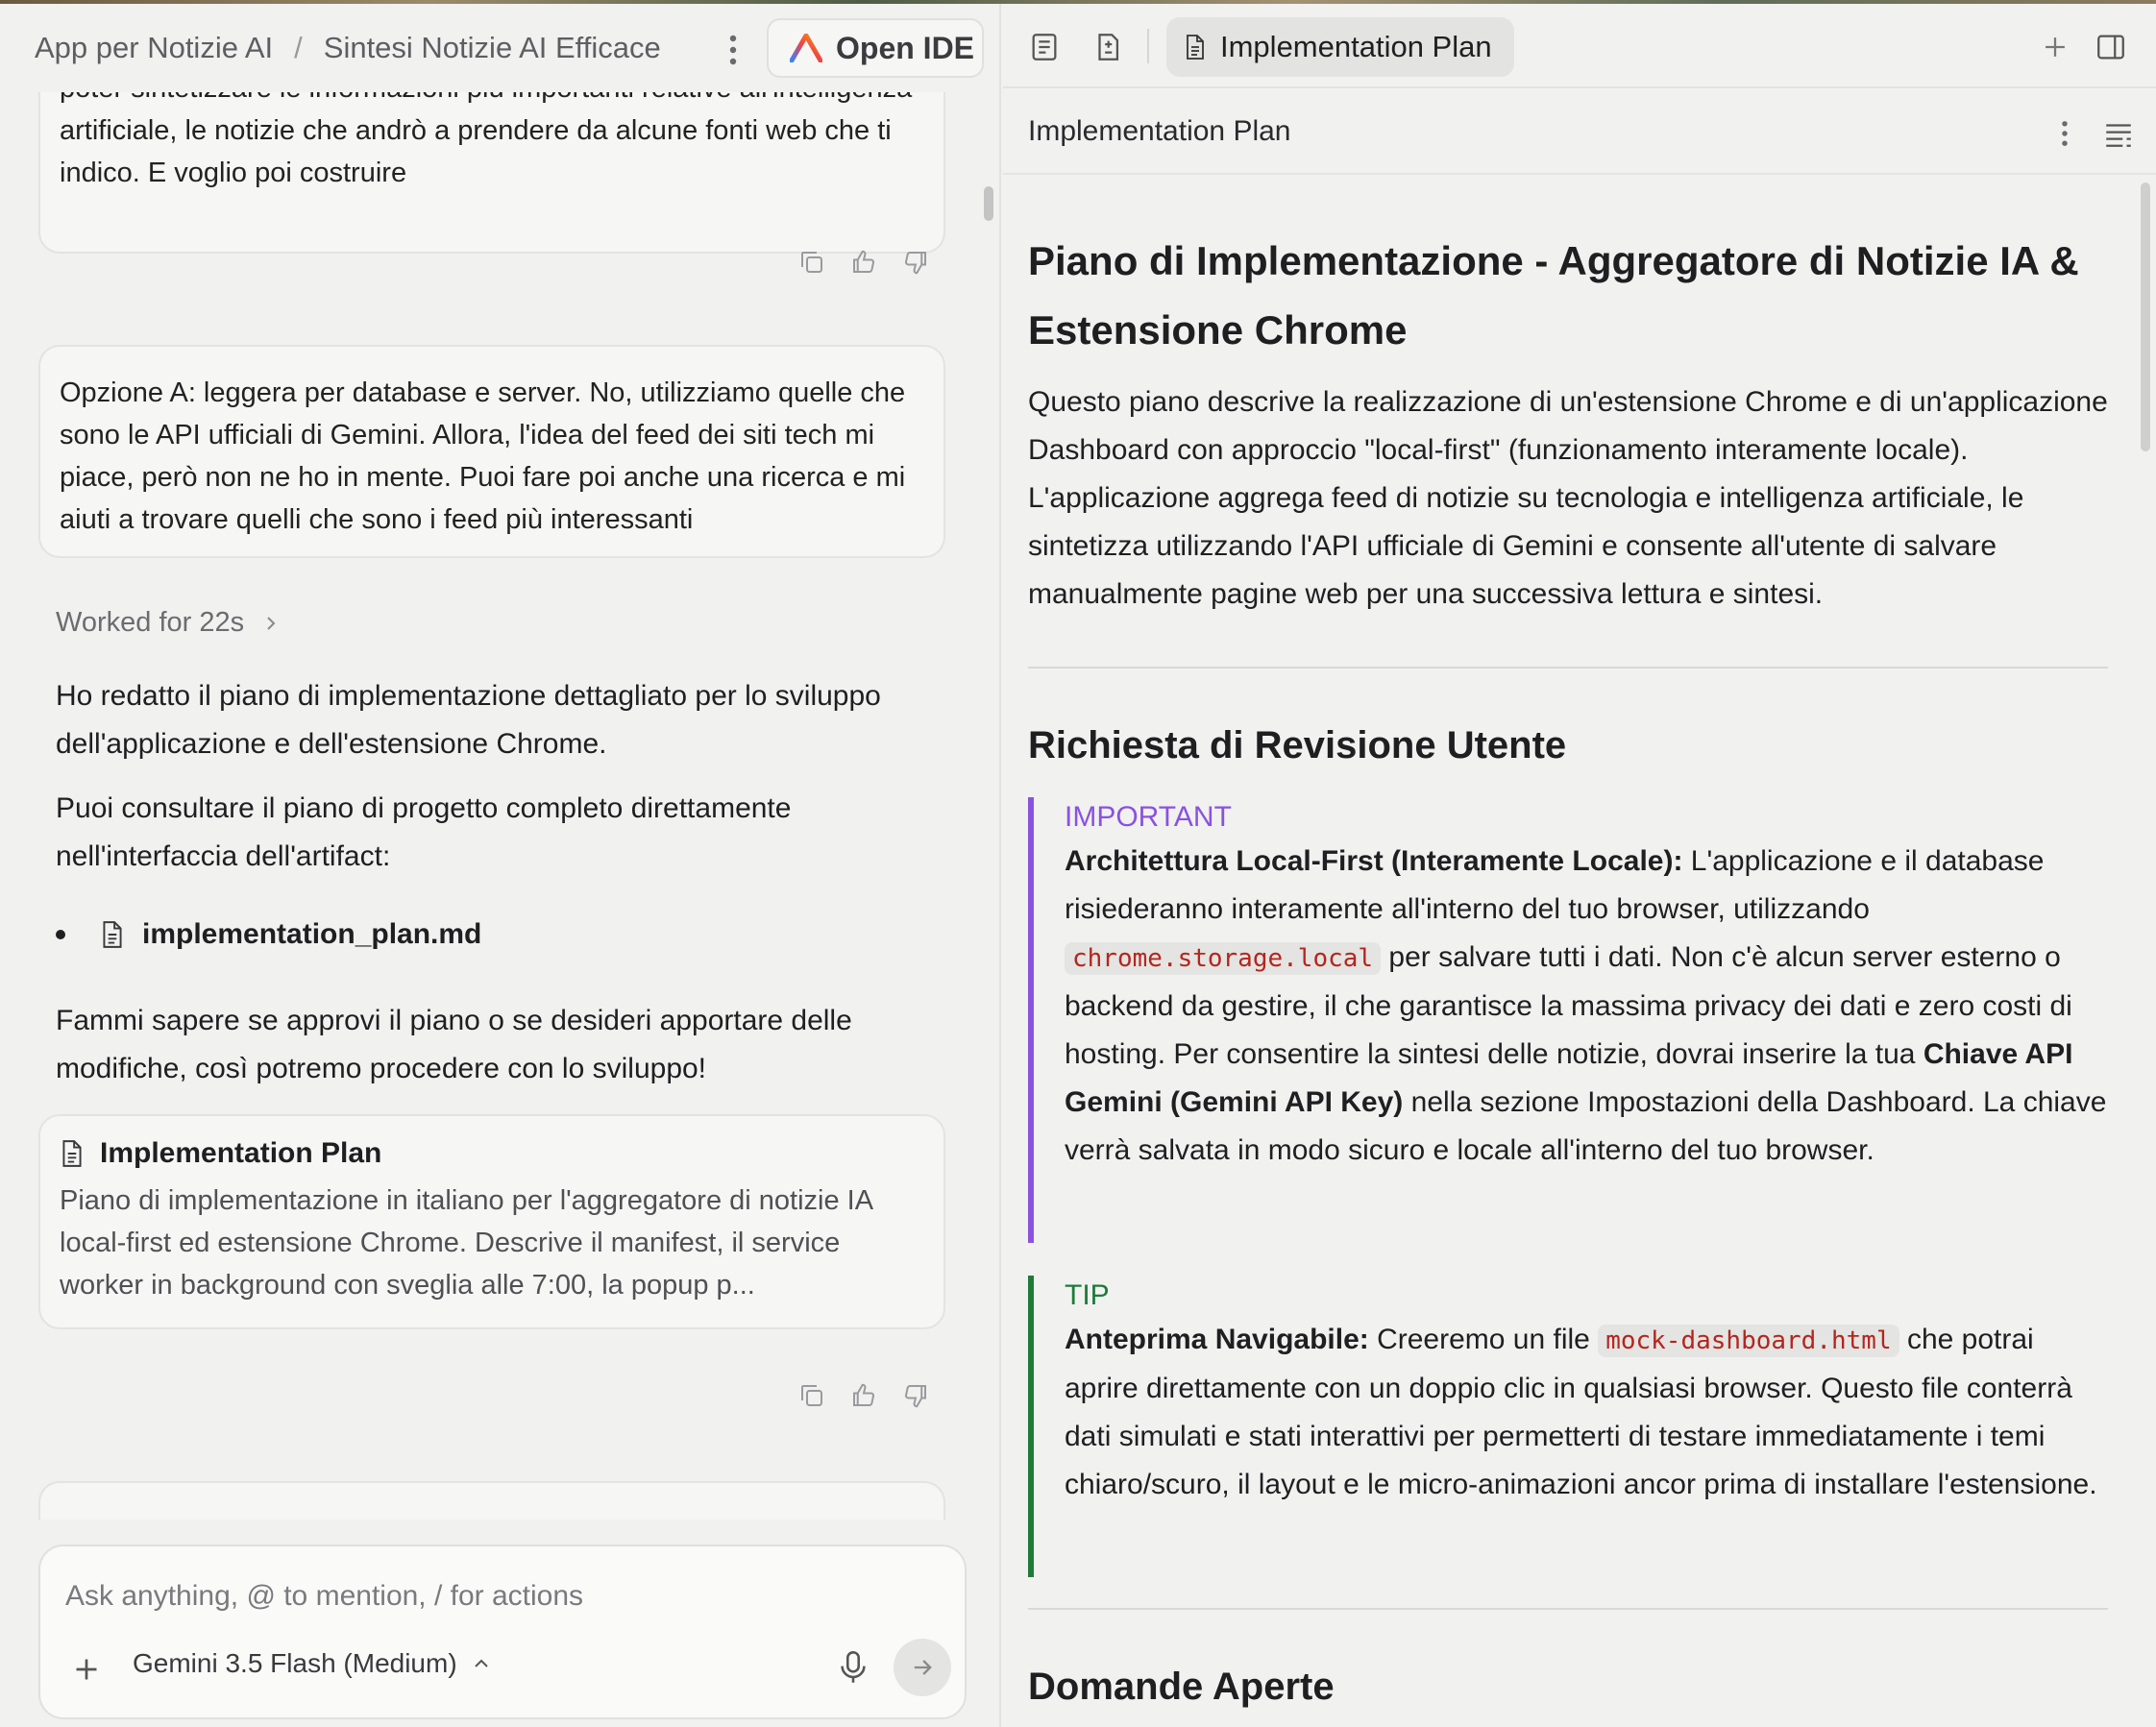 The height and width of the screenshot is (1727, 2156). What do you see at coordinates (989, 203) in the screenshot?
I see `chat-scrollbar` at bounding box center [989, 203].